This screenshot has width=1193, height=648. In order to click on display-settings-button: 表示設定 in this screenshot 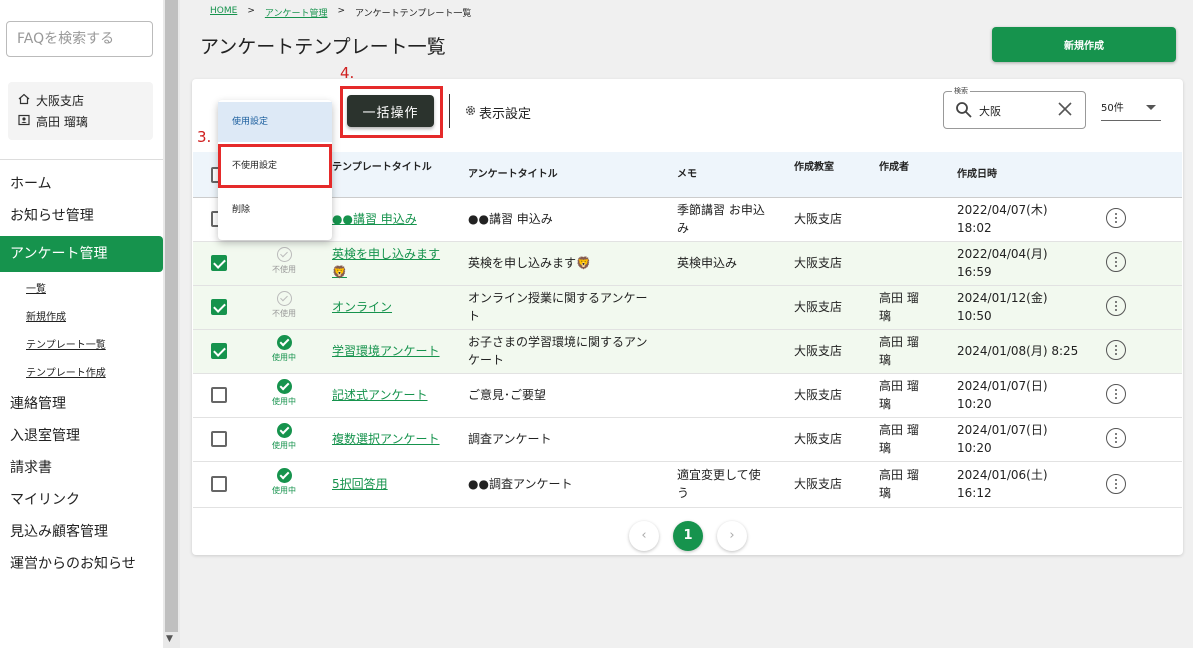, I will do `click(497, 112)`.